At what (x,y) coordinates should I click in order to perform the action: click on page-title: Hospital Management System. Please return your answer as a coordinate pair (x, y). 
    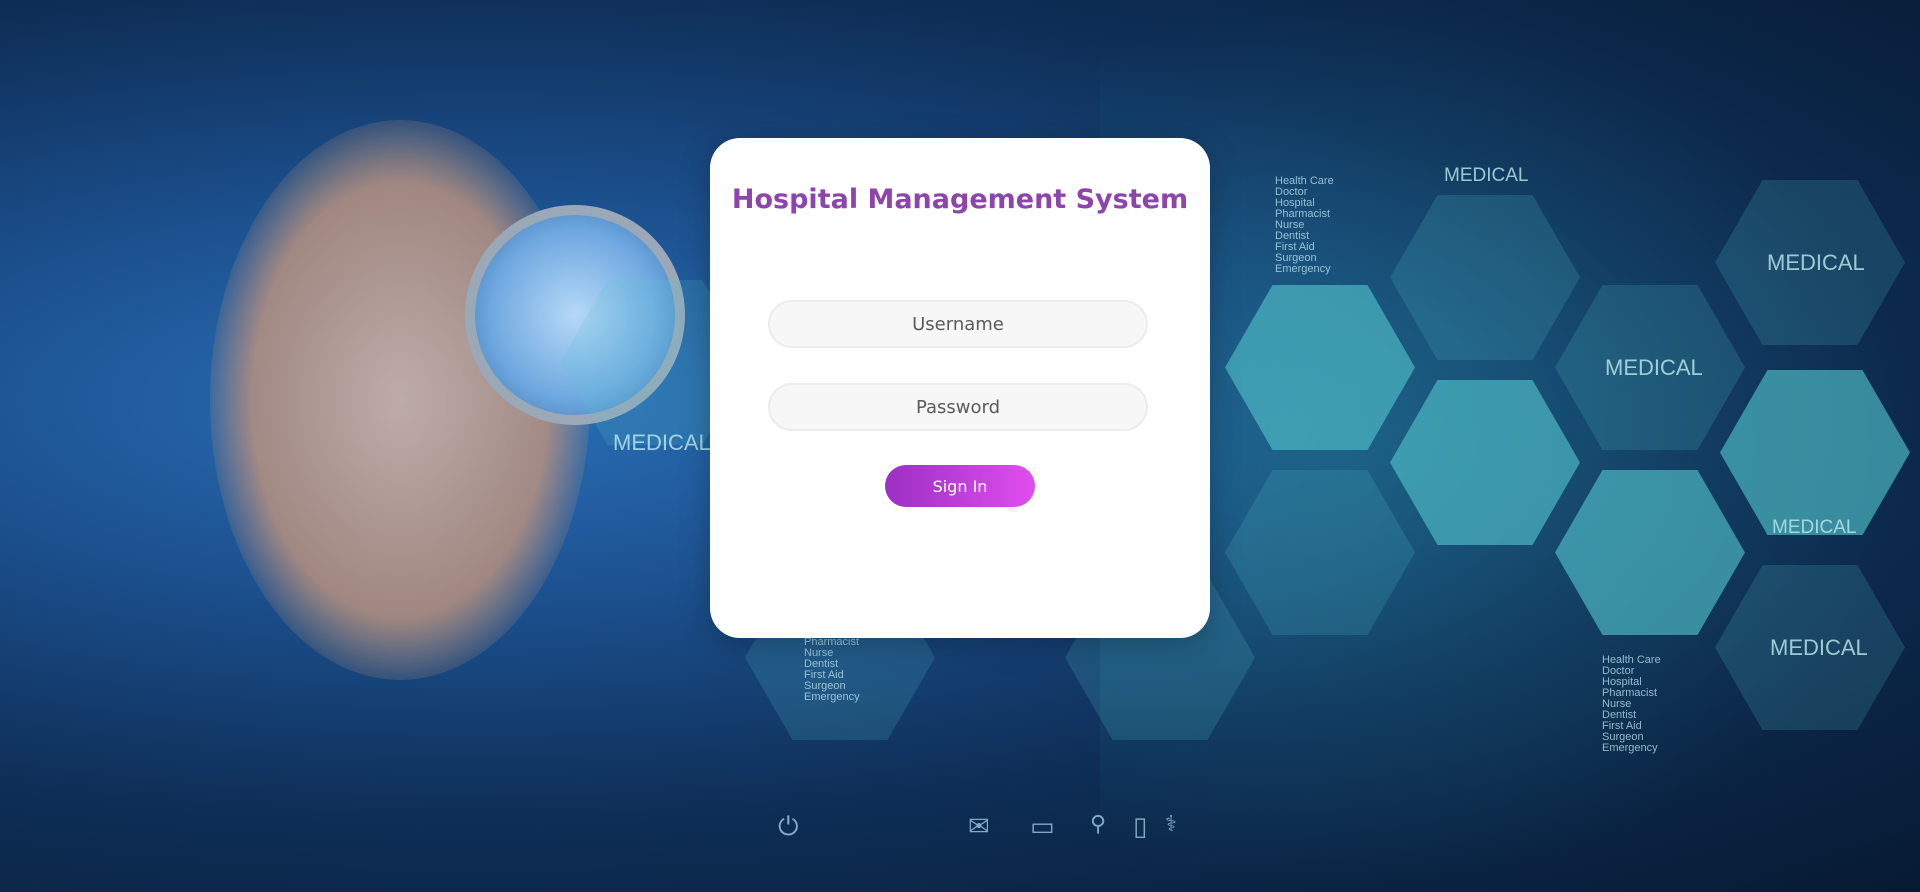
    Looking at the image, I should click on (960, 199).